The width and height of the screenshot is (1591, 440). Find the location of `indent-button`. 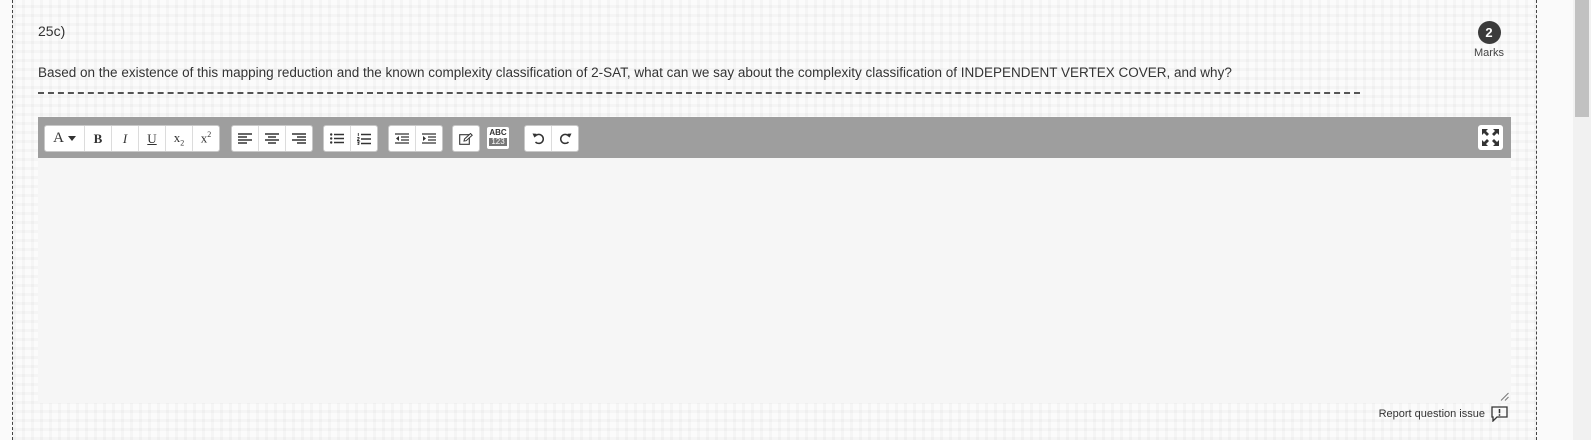

indent-button is located at coordinates (429, 138).